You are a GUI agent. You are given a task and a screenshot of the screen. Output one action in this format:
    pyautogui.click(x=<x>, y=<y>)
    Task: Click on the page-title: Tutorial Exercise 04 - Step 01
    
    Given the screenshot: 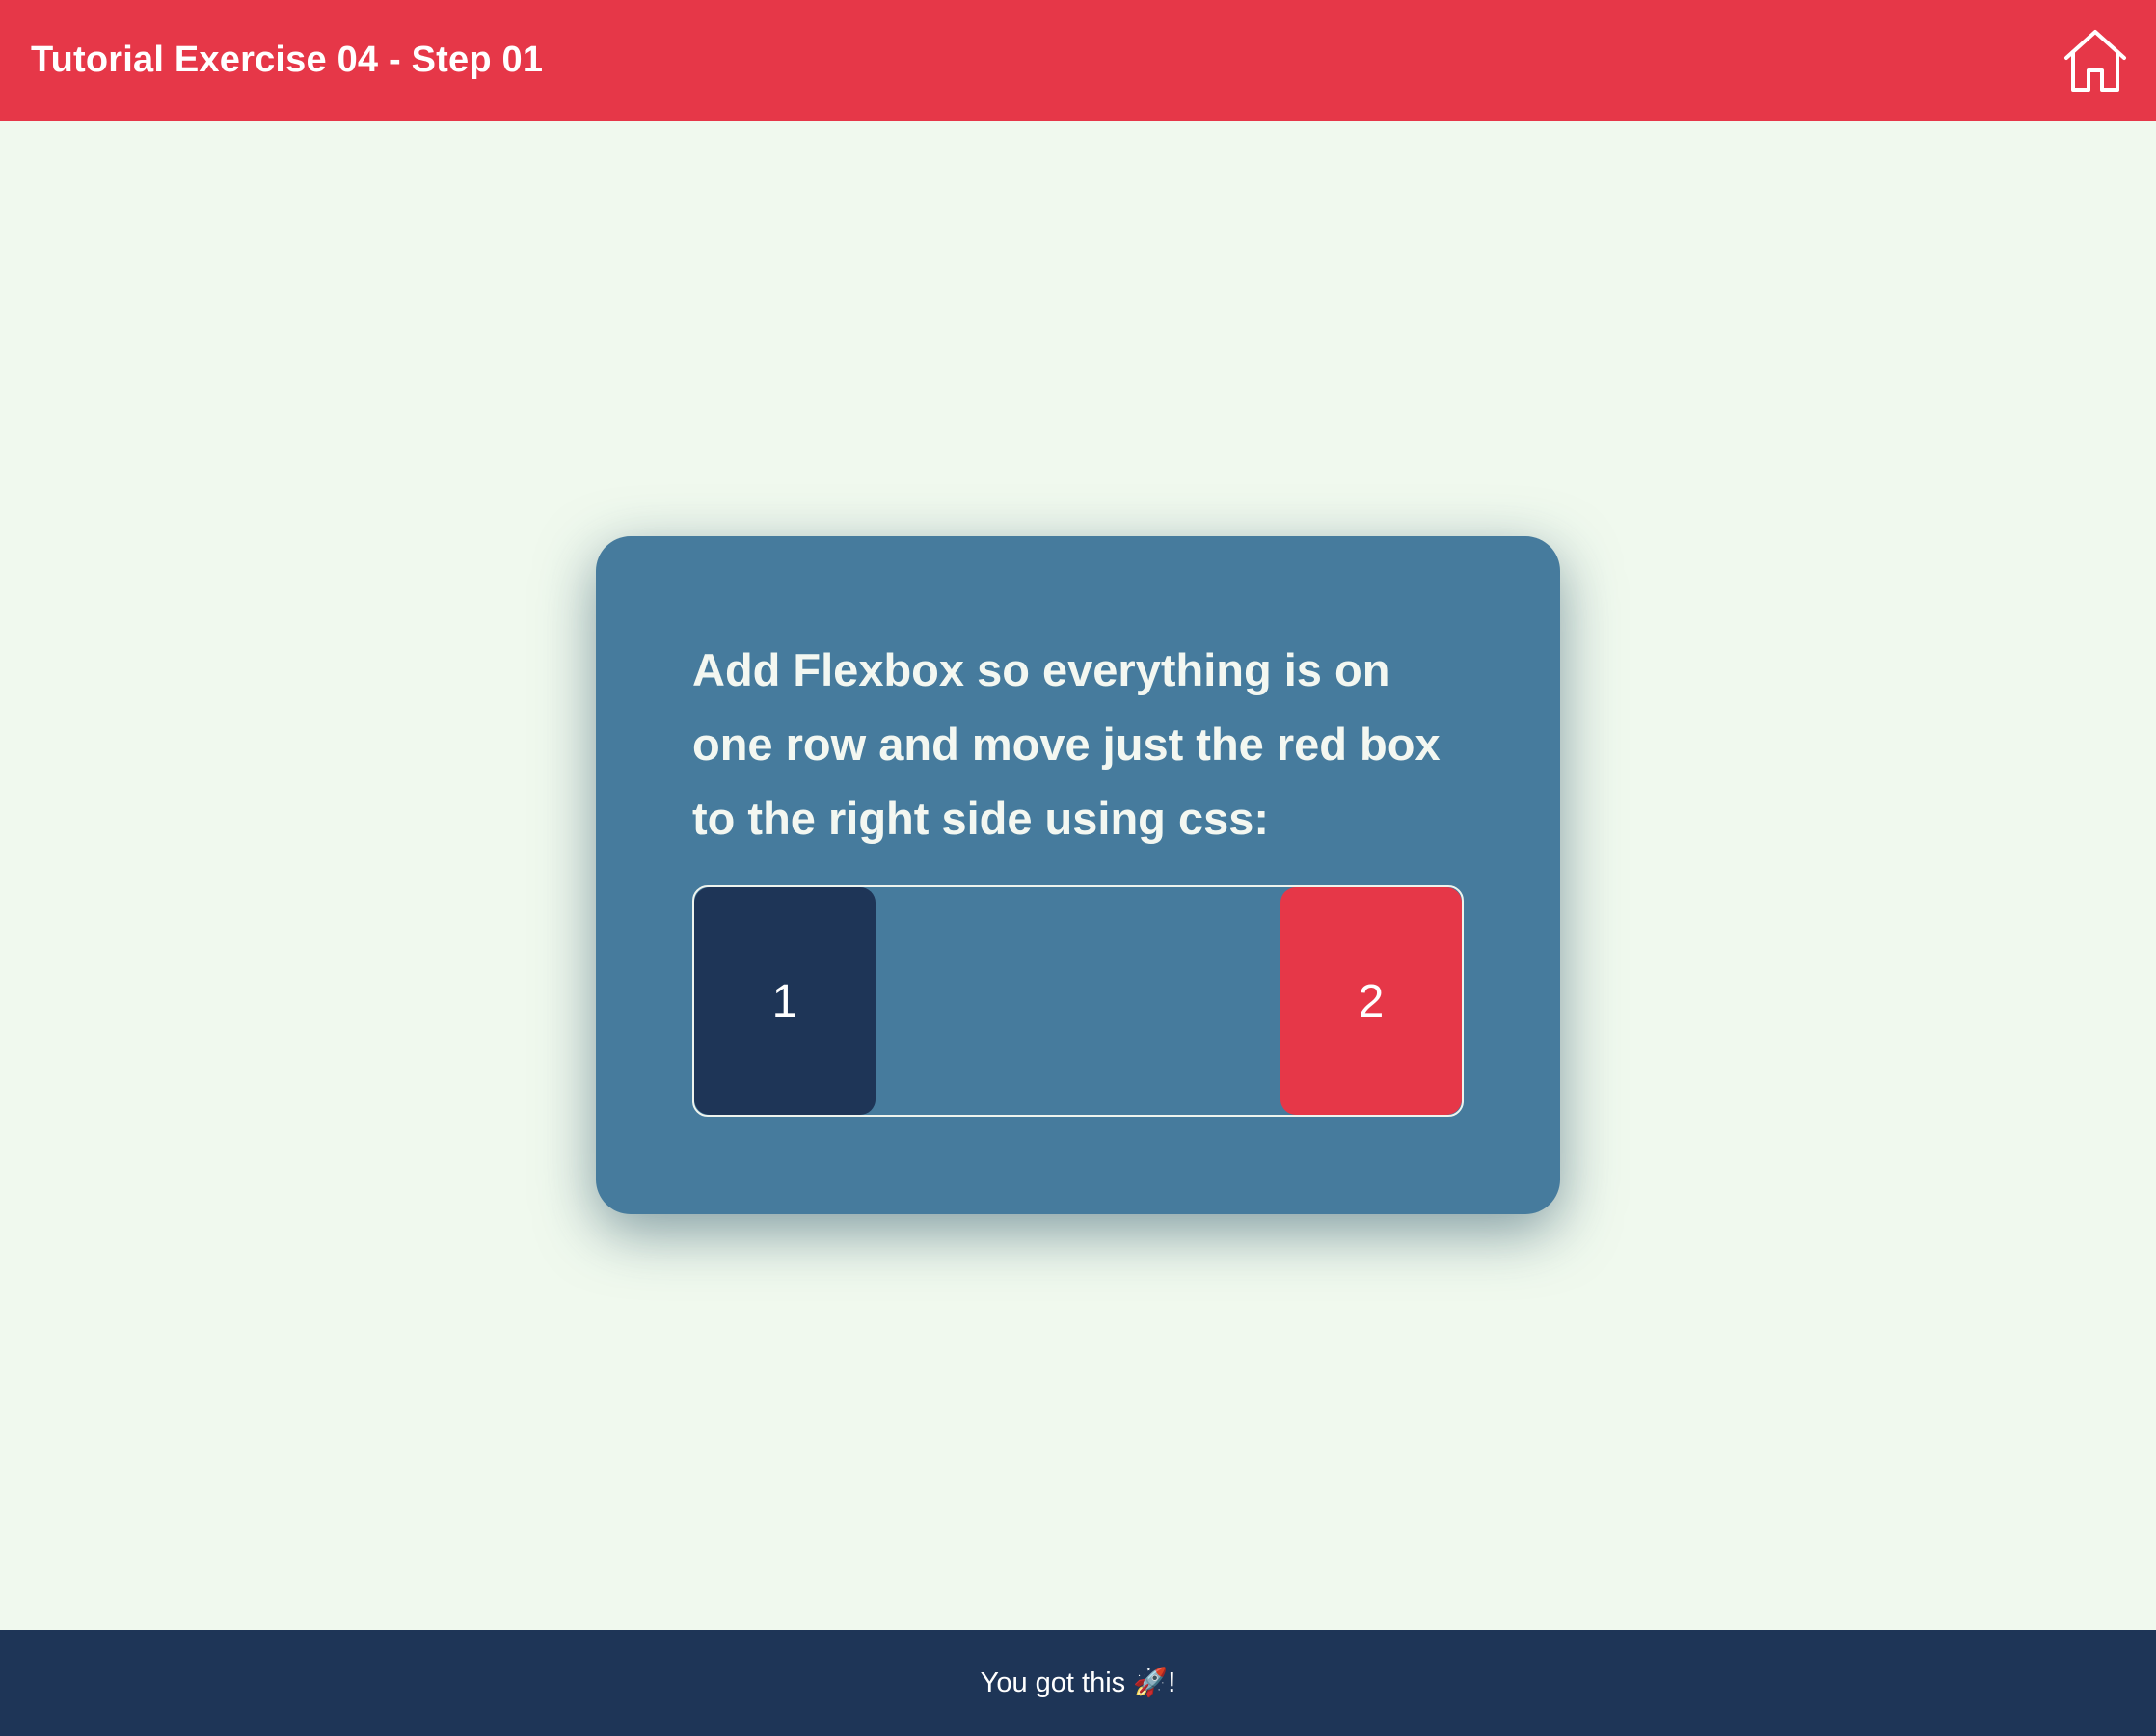 What is the action you would take?
    pyautogui.click(x=287, y=60)
    